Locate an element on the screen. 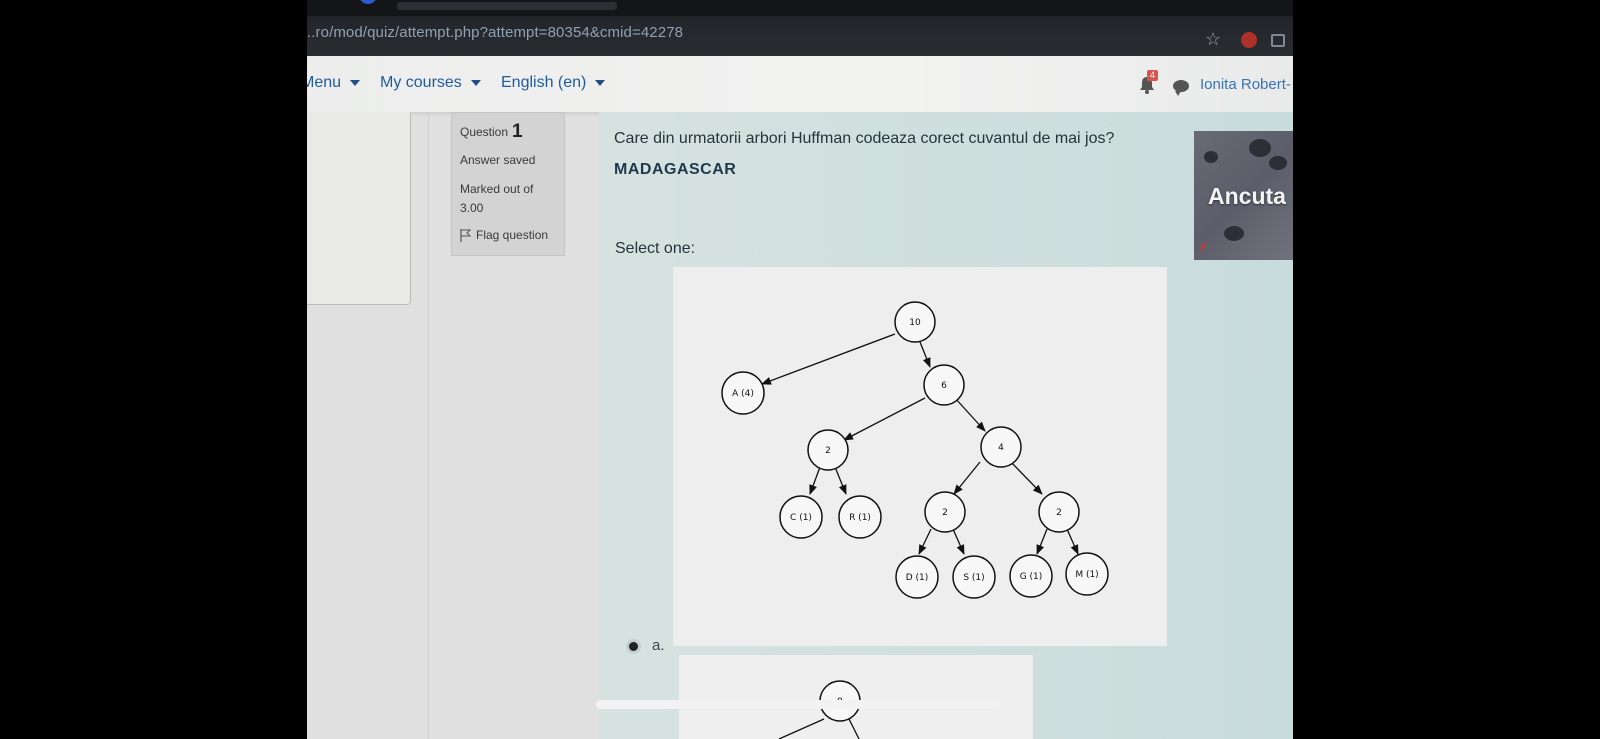 This screenshot has height=739, width=1600. mic-muted-icon is located at coordinates (1203, 248).